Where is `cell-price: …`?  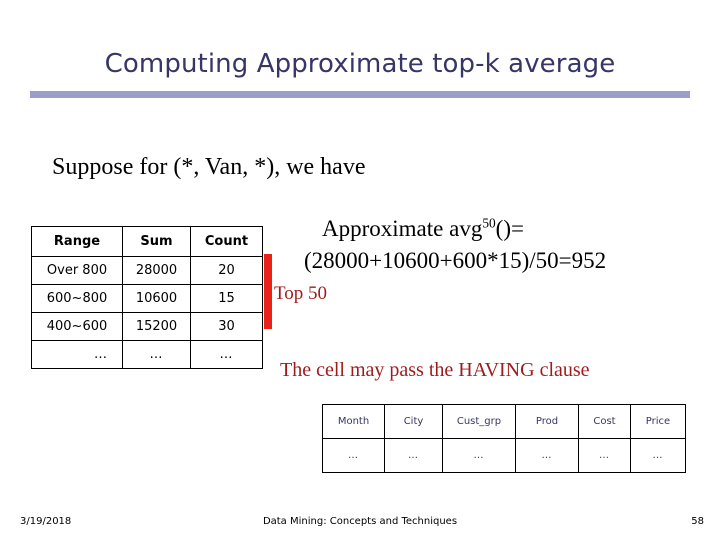 cell-price: … is located at coordinates (658, 455).